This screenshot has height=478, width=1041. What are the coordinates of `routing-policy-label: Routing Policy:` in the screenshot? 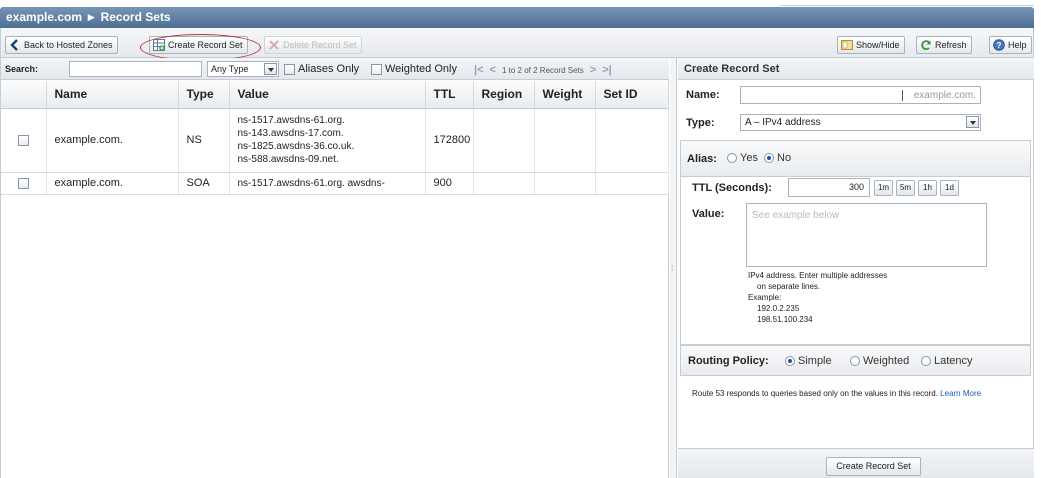 It's located at (728, 361).